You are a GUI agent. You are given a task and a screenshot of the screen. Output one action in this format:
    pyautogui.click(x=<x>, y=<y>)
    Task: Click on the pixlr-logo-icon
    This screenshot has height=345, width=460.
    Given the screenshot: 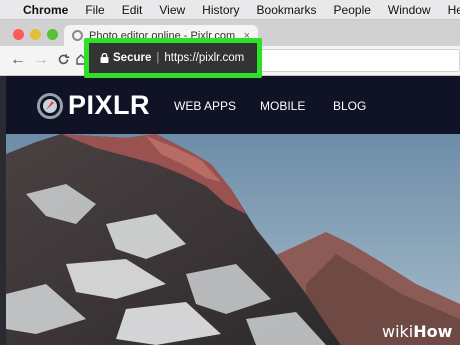 What is the action you would take?
    pyautogui.click(x=50, y=106)
    